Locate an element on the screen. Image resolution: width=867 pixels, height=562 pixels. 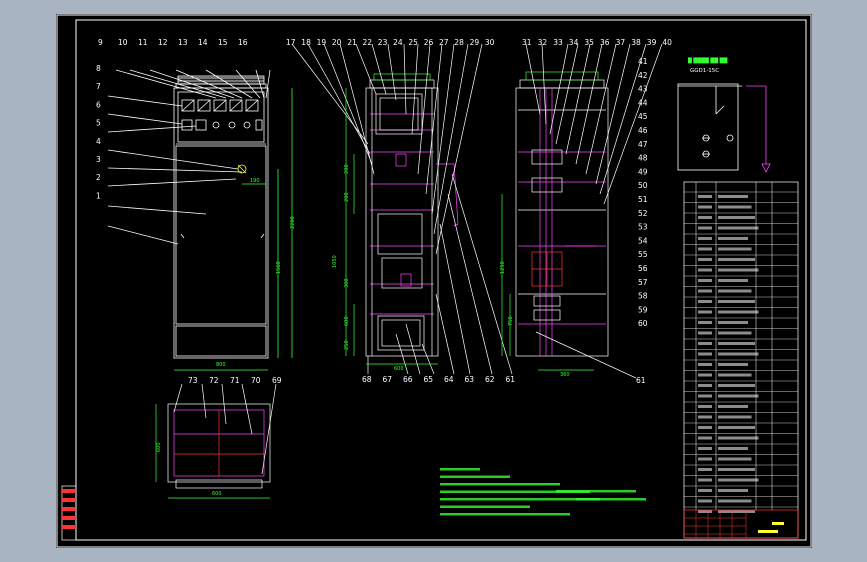
front-dim-b: 1560 is located at coordinates (279, 267).